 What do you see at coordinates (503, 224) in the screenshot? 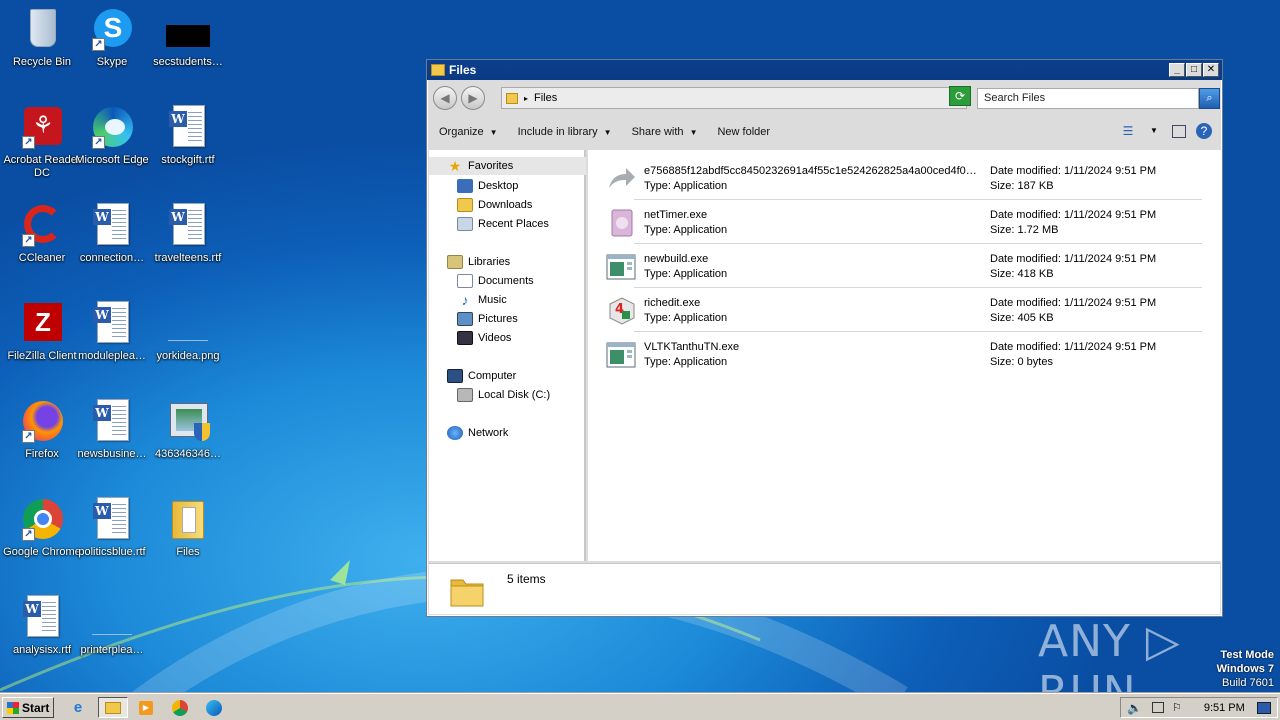
I see `nav-recent-places: Recent Places` at bounding box center [503, 224].